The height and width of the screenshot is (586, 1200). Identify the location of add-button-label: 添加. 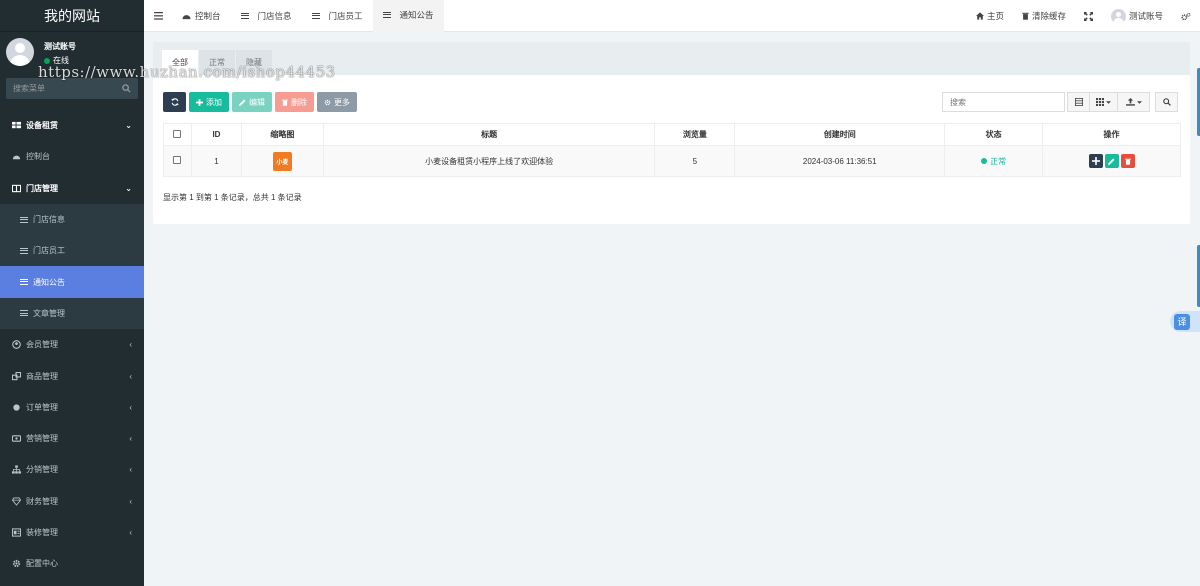
(214, 102).